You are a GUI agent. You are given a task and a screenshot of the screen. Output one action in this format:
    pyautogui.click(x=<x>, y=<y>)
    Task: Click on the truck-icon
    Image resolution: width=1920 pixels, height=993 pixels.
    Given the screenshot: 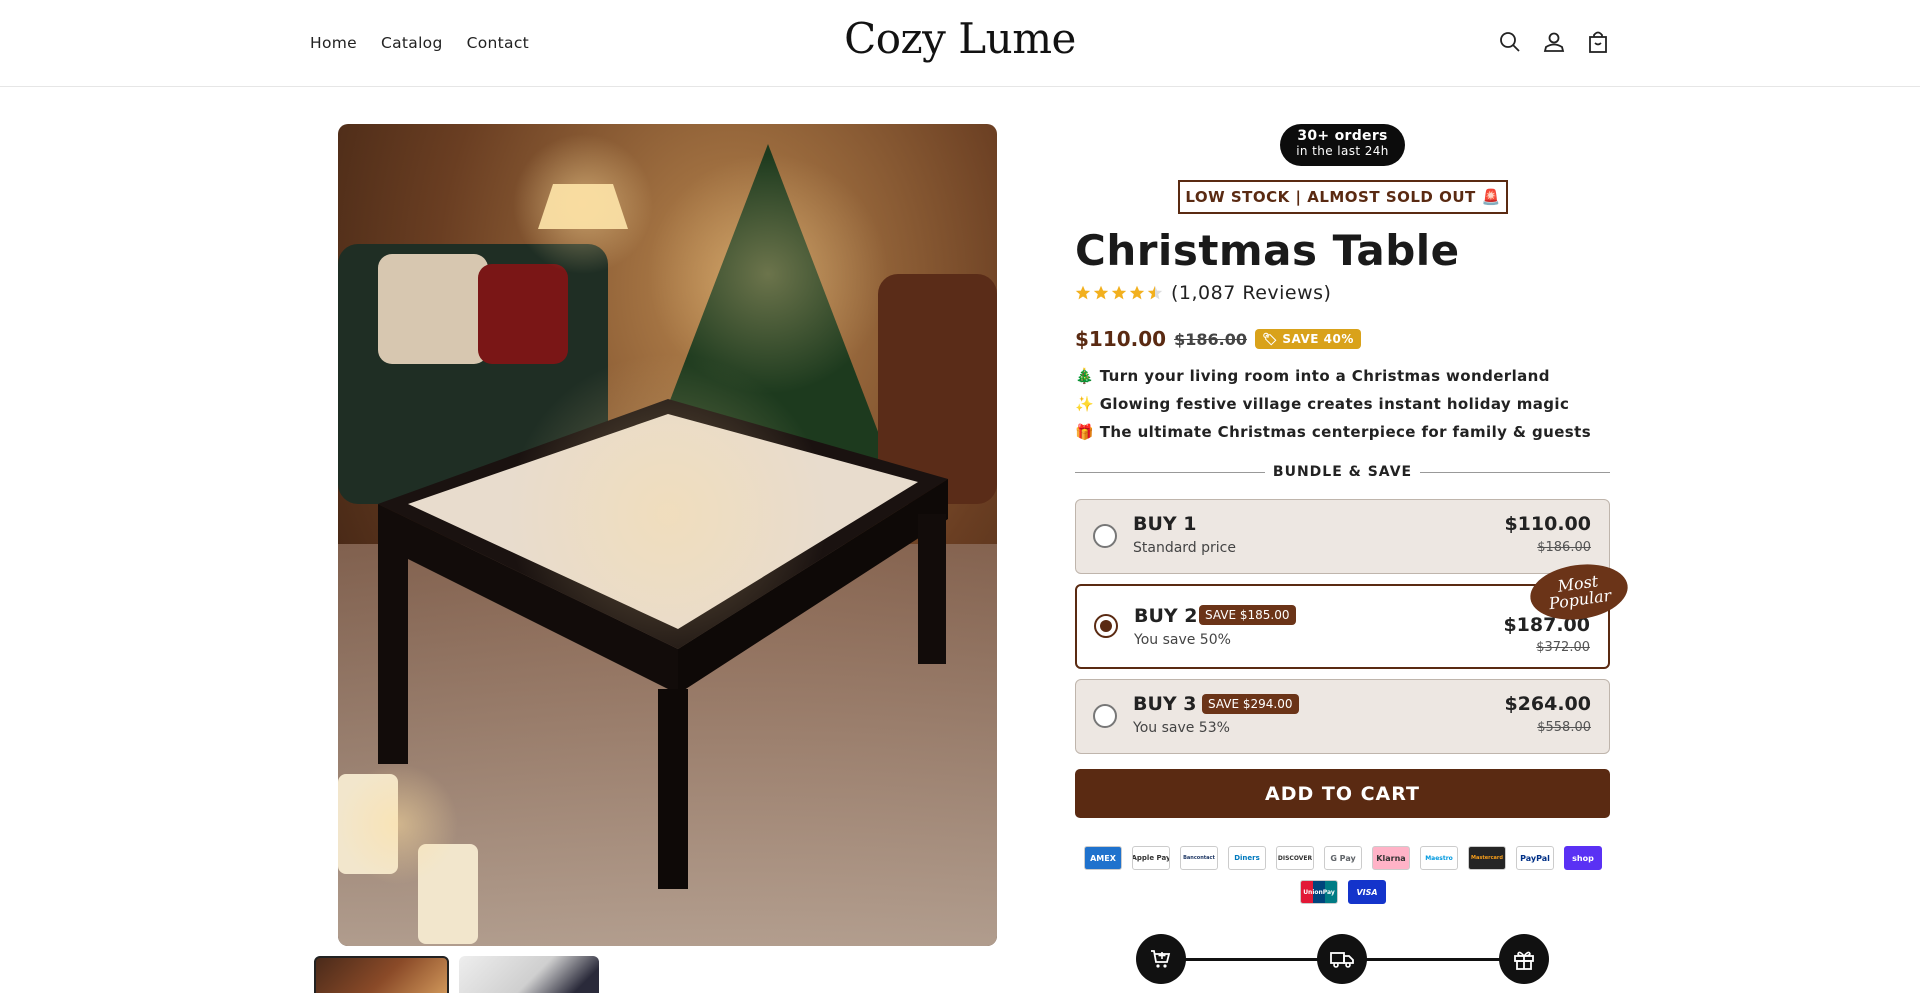 What is the action you would take?
    pyautogui.click(x=1342, y=959)
    